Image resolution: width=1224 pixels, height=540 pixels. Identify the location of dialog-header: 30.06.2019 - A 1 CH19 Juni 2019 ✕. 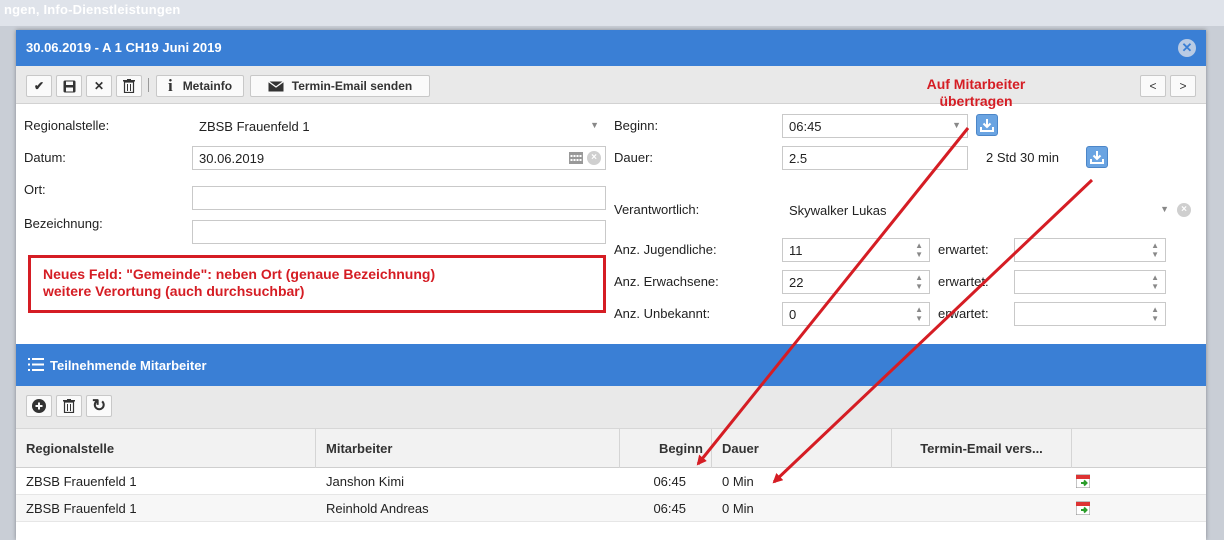
(611, 48).